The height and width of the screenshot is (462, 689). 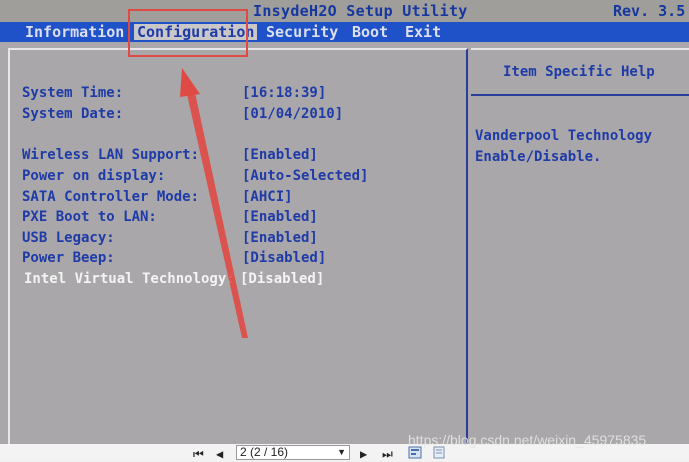 What do you see at coordinates (264, 452) in the screenshot?
I see `page-select-value: 2 (2 / 16)` at bounding box center [264, 452].